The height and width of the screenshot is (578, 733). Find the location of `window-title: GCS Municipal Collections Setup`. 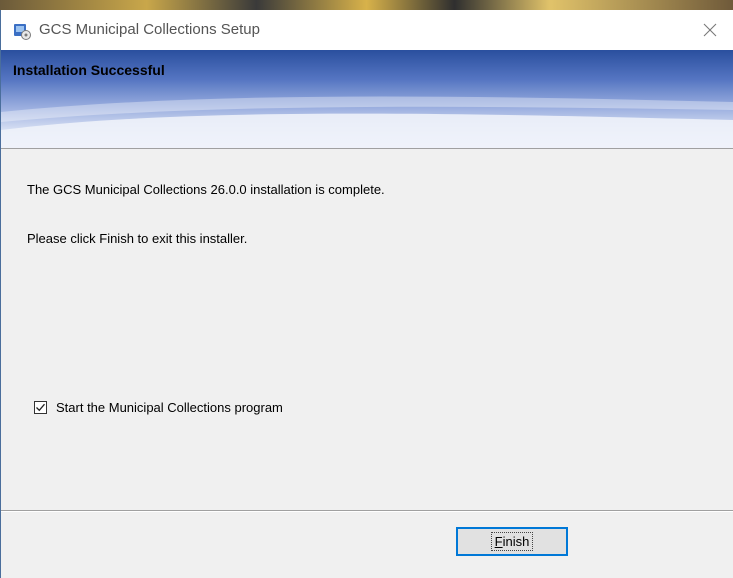

window-title: GCS Municipal Collections Setup is located at coordinates (149, 29).